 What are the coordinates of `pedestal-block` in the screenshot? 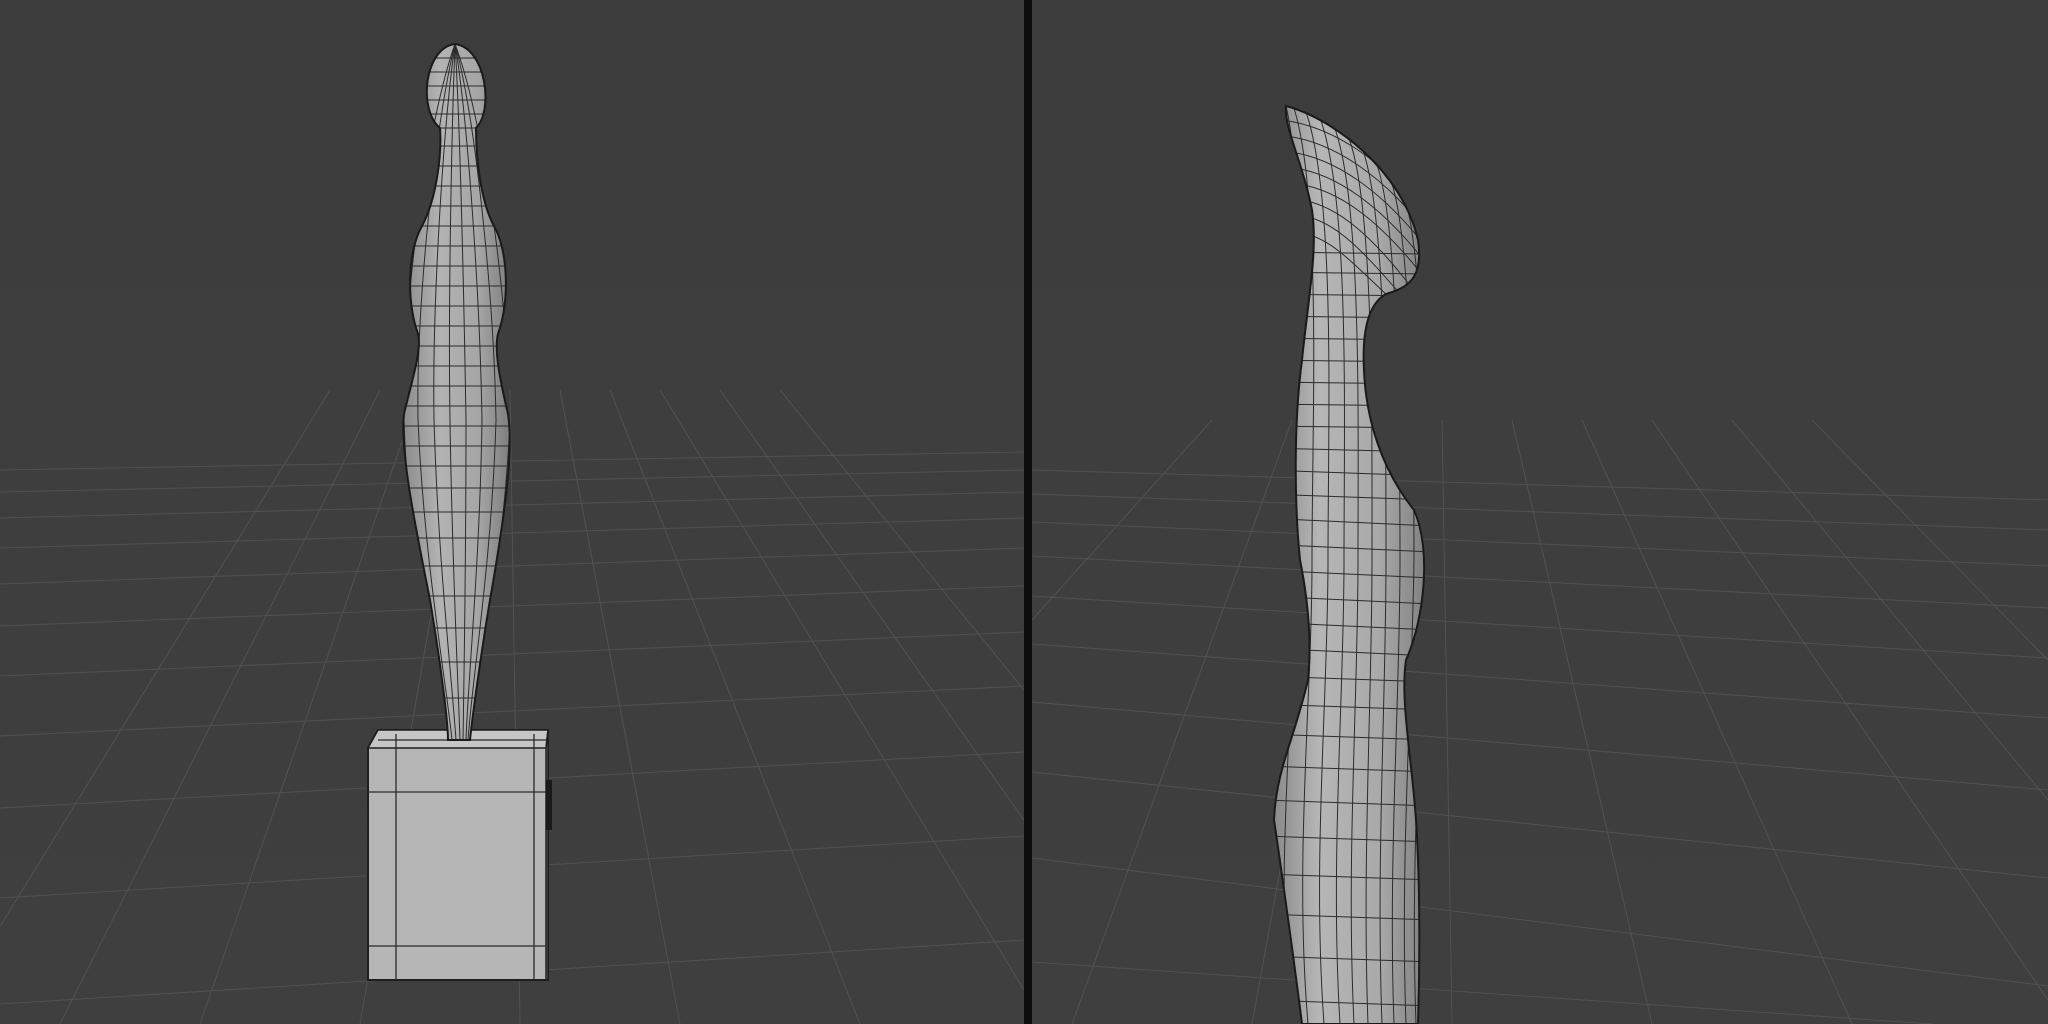 It's located at (459, 855).